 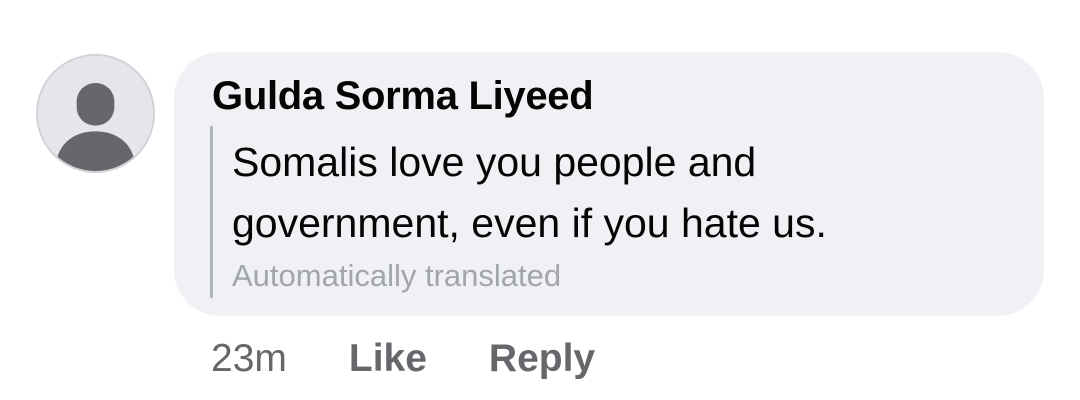 What do you see at coordinates (542, 359) in the screenshot?
I see `reply-button: Reply` at bounding box center [542, 359].